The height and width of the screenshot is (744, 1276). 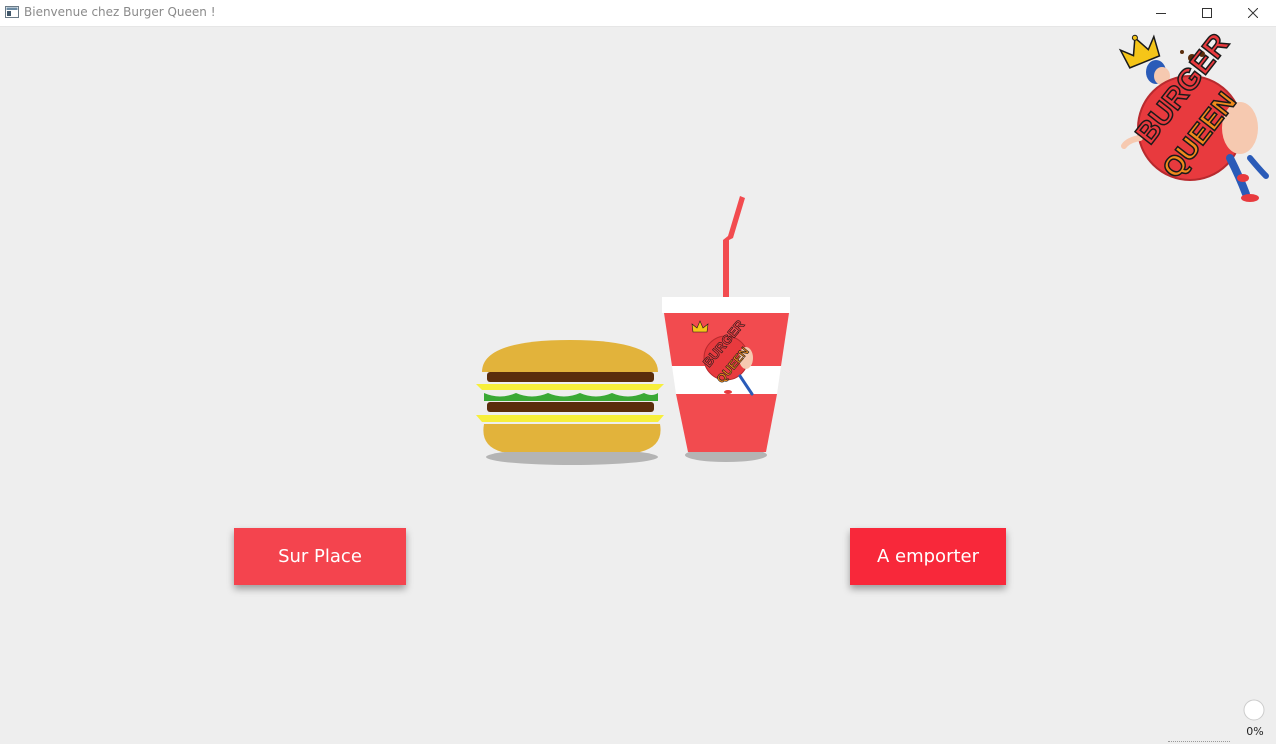 What do you see at coordinates (633, 330) in the screenshot?
I see `burger-and-drink-illustration: BURGER QUEEN` at bounding box center [633, 330].